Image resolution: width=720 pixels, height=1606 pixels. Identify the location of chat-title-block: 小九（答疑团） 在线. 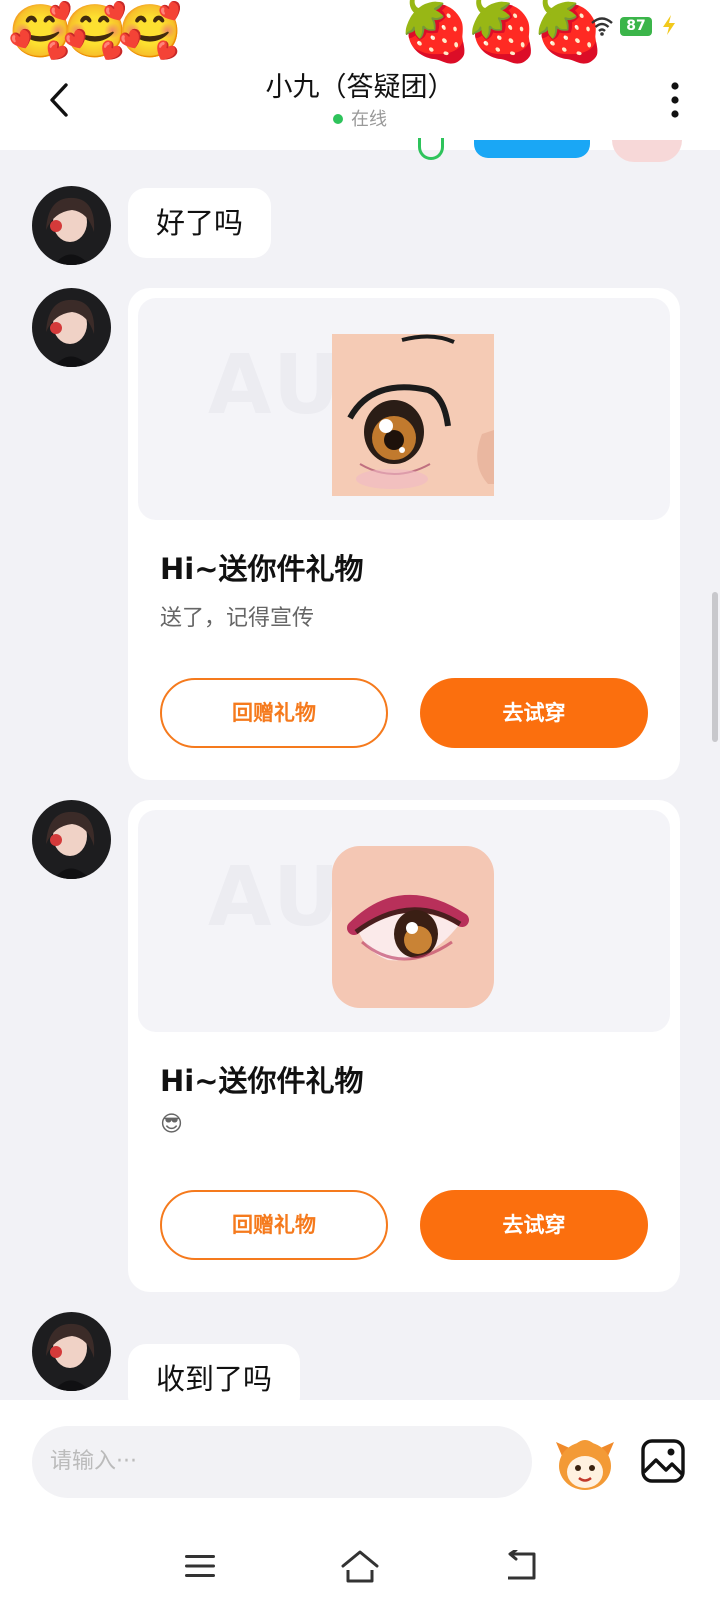
(360, 101).